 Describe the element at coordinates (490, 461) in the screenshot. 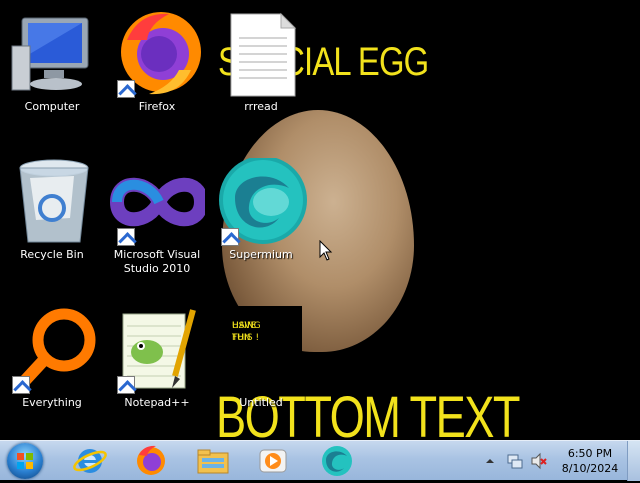

I see `show-hidden-icons-chevron-icon` at that location.